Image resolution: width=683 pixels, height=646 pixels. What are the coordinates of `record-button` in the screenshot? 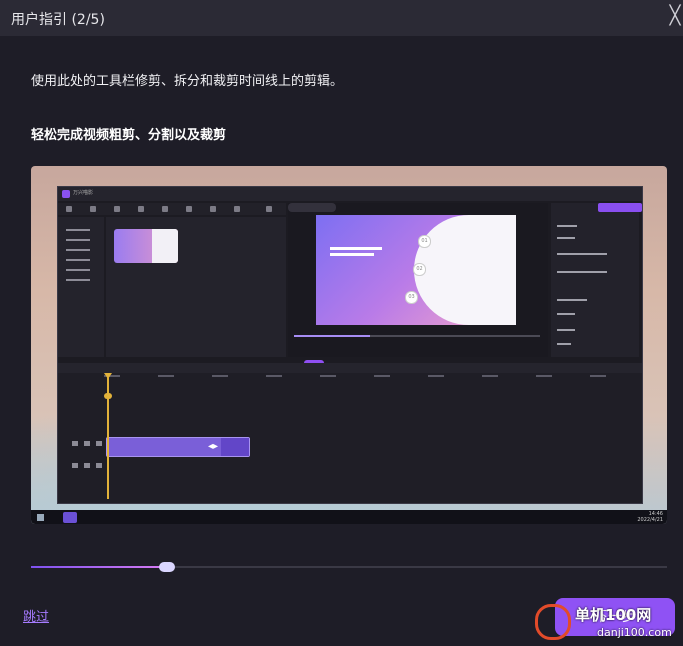 It's located at (312, 207).